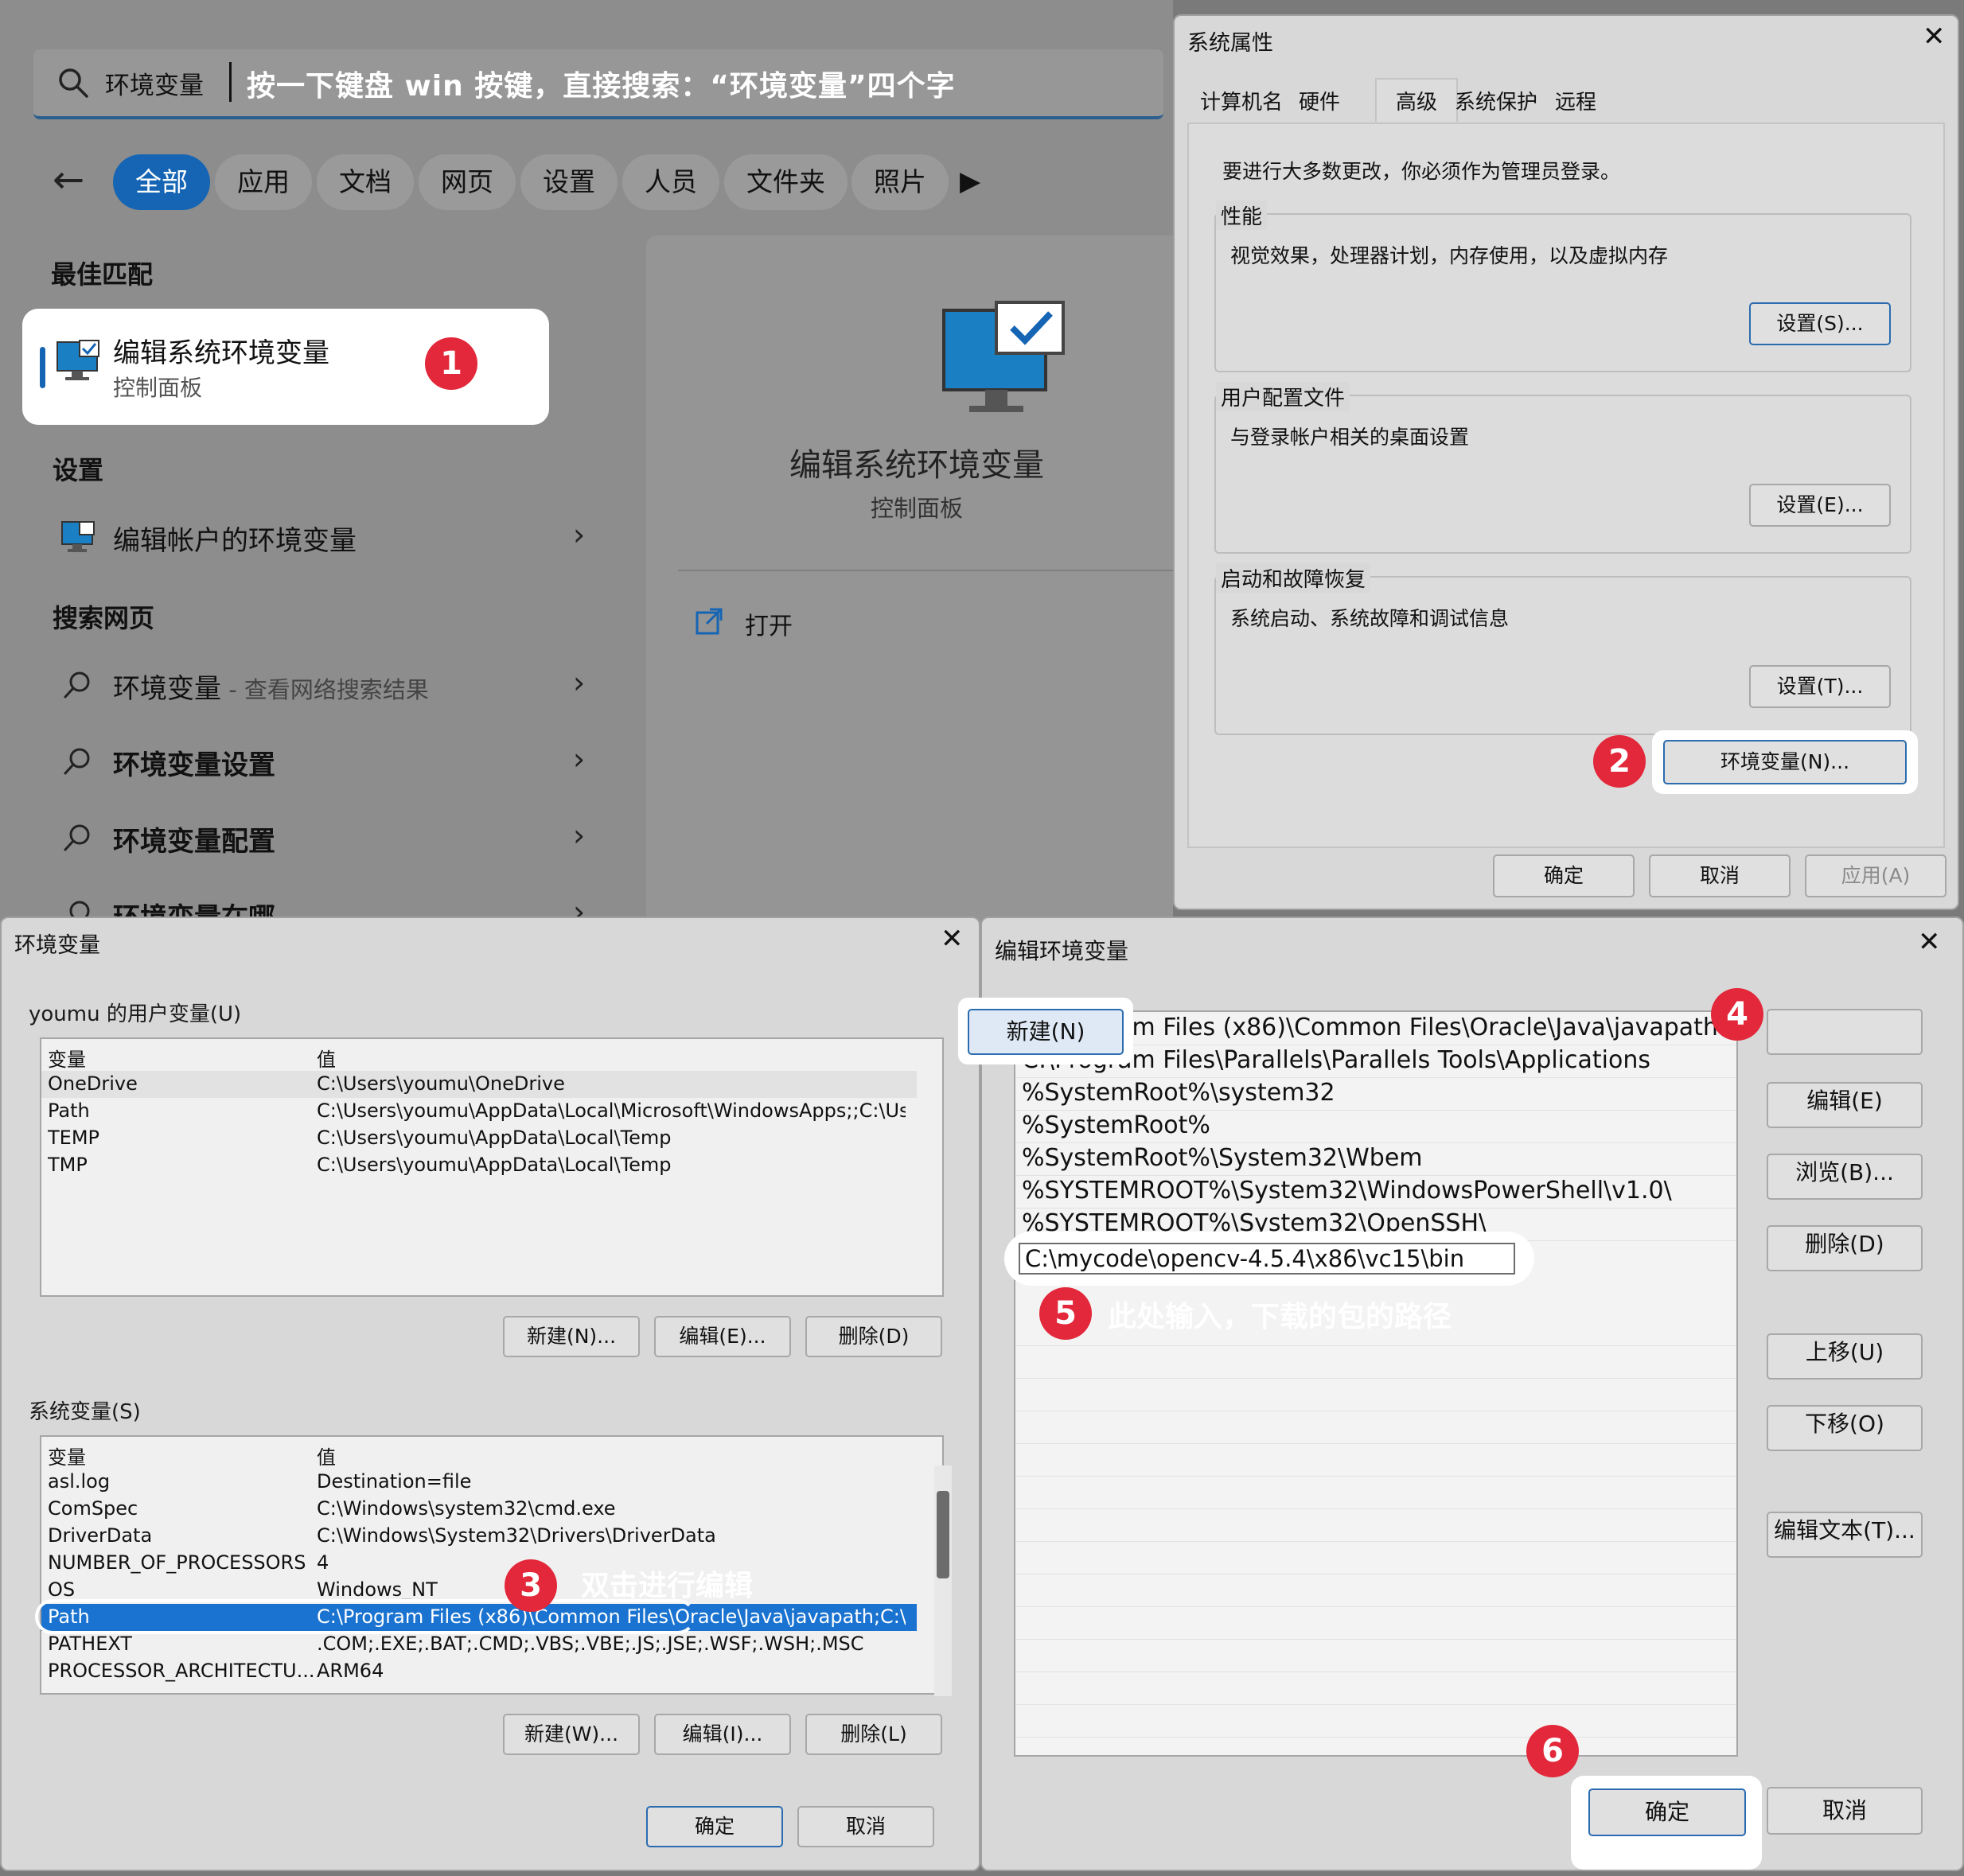  Describe the element at coordinates (1267, 1259) in the screenshot. I see `new-path-input` at that location.